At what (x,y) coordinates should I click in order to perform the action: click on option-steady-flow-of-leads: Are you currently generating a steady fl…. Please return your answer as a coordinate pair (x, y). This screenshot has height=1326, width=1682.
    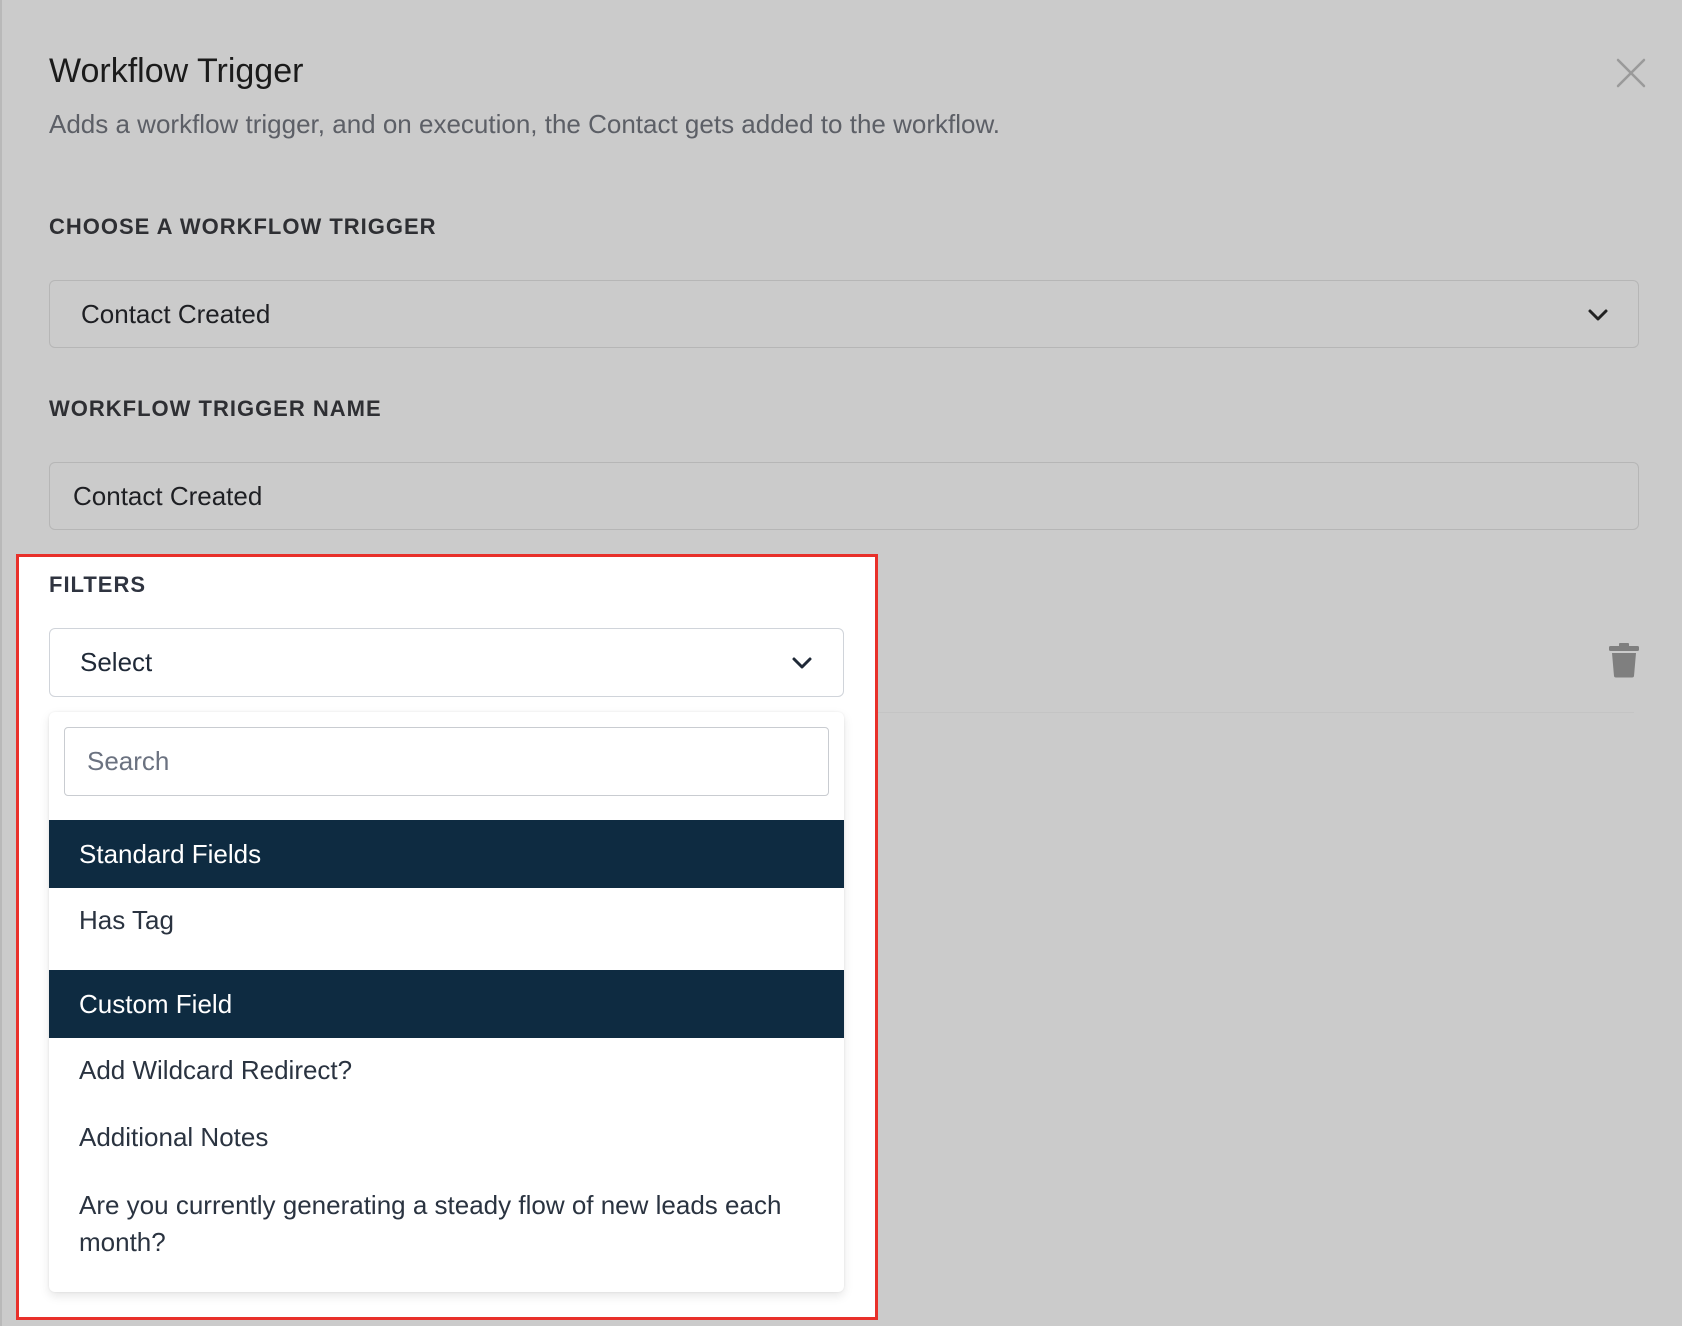
    Looking at the image, I should click on (446, 1224).